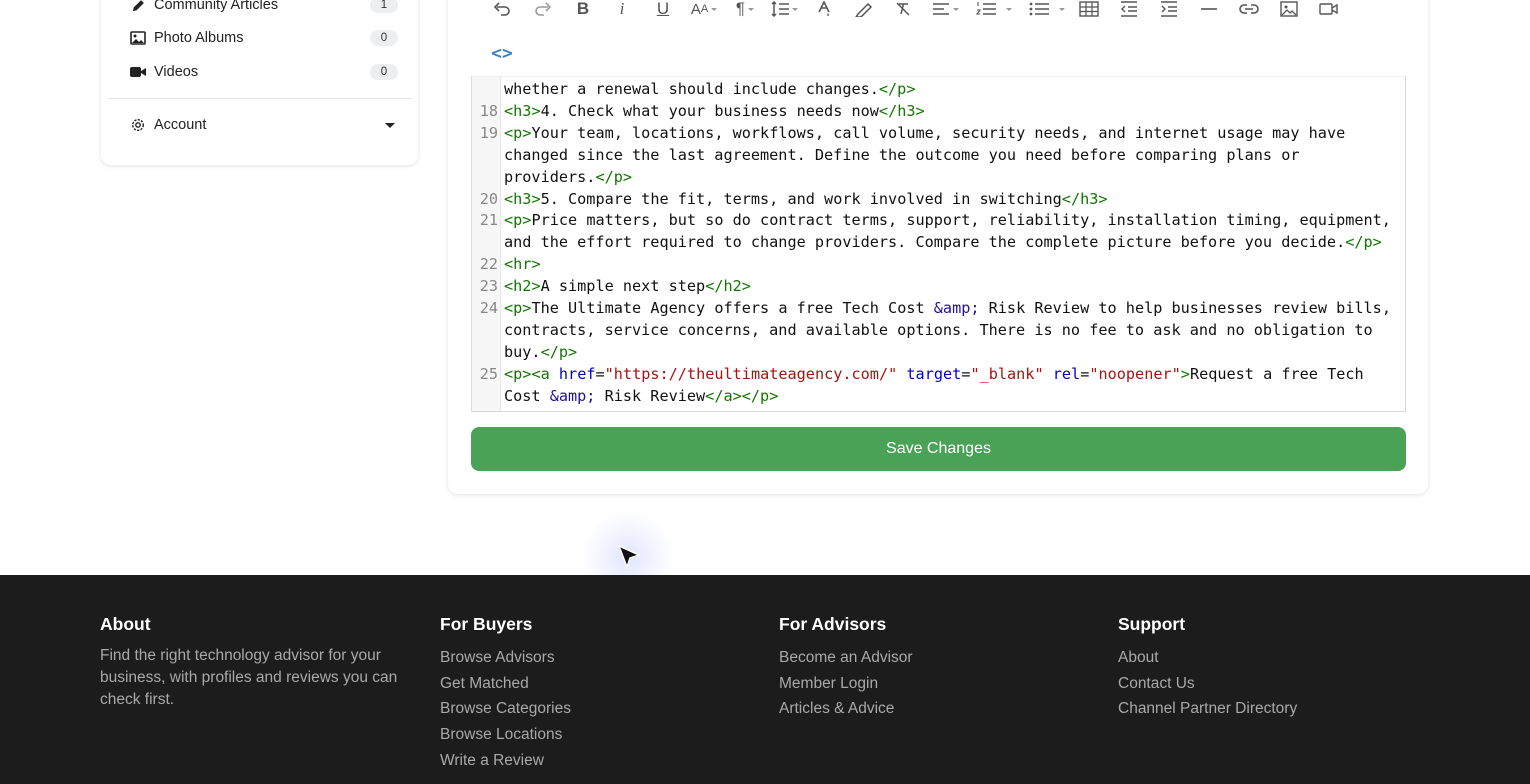  Describe the element at coordinates (1329, 11) in the screenshot. I see `insert-video-icon` at that location.